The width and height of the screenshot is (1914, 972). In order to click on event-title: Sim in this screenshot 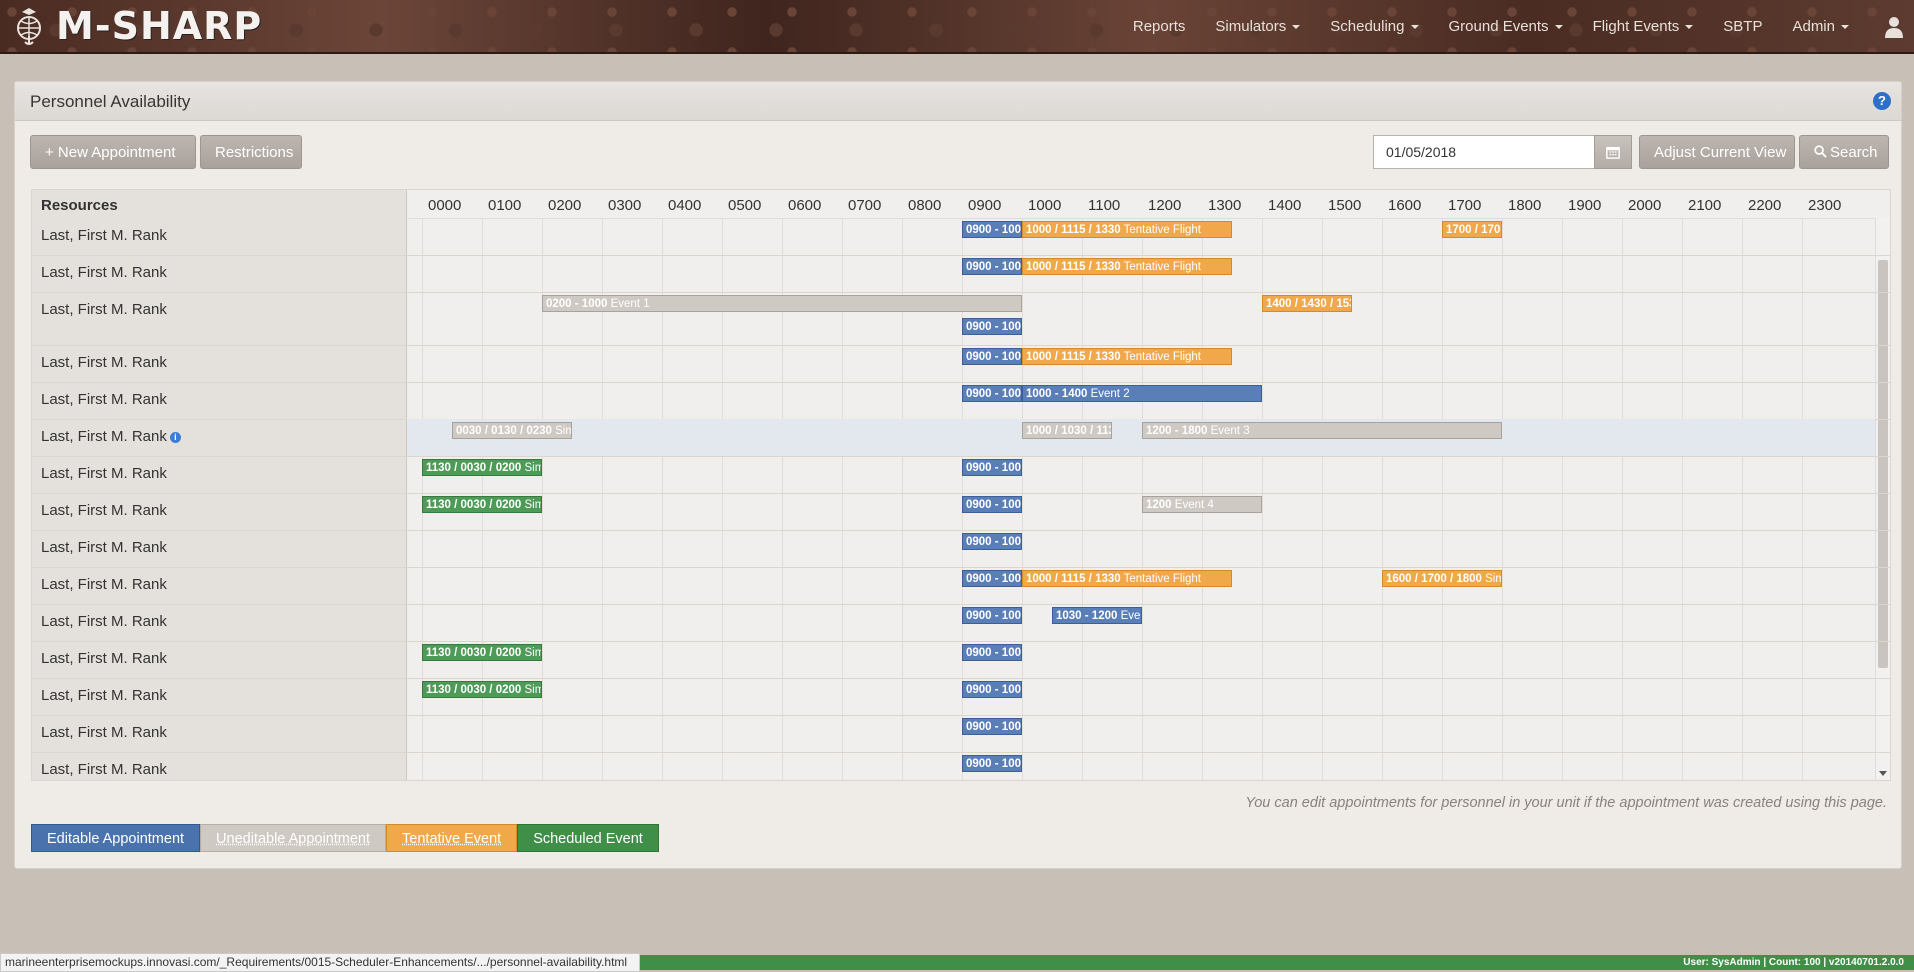, I will do `click(563, 431)`.